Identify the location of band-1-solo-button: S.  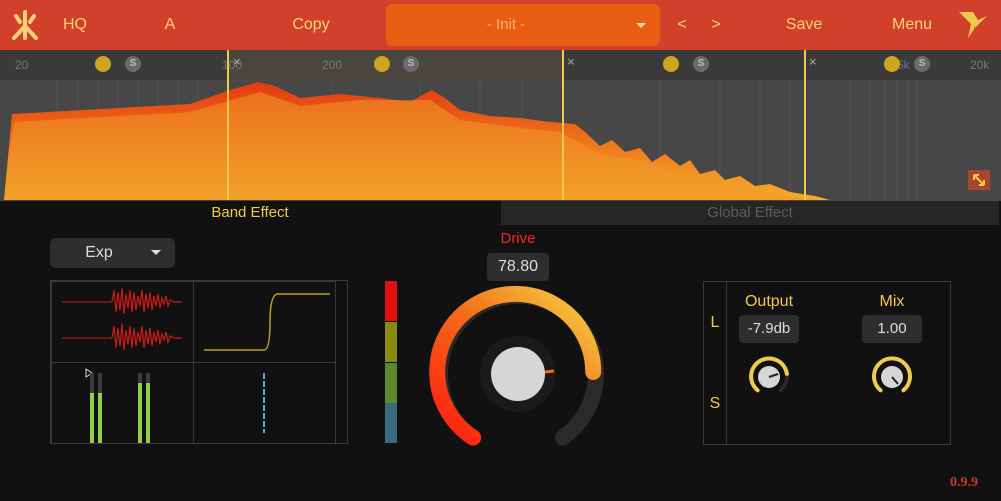
(133, 64).